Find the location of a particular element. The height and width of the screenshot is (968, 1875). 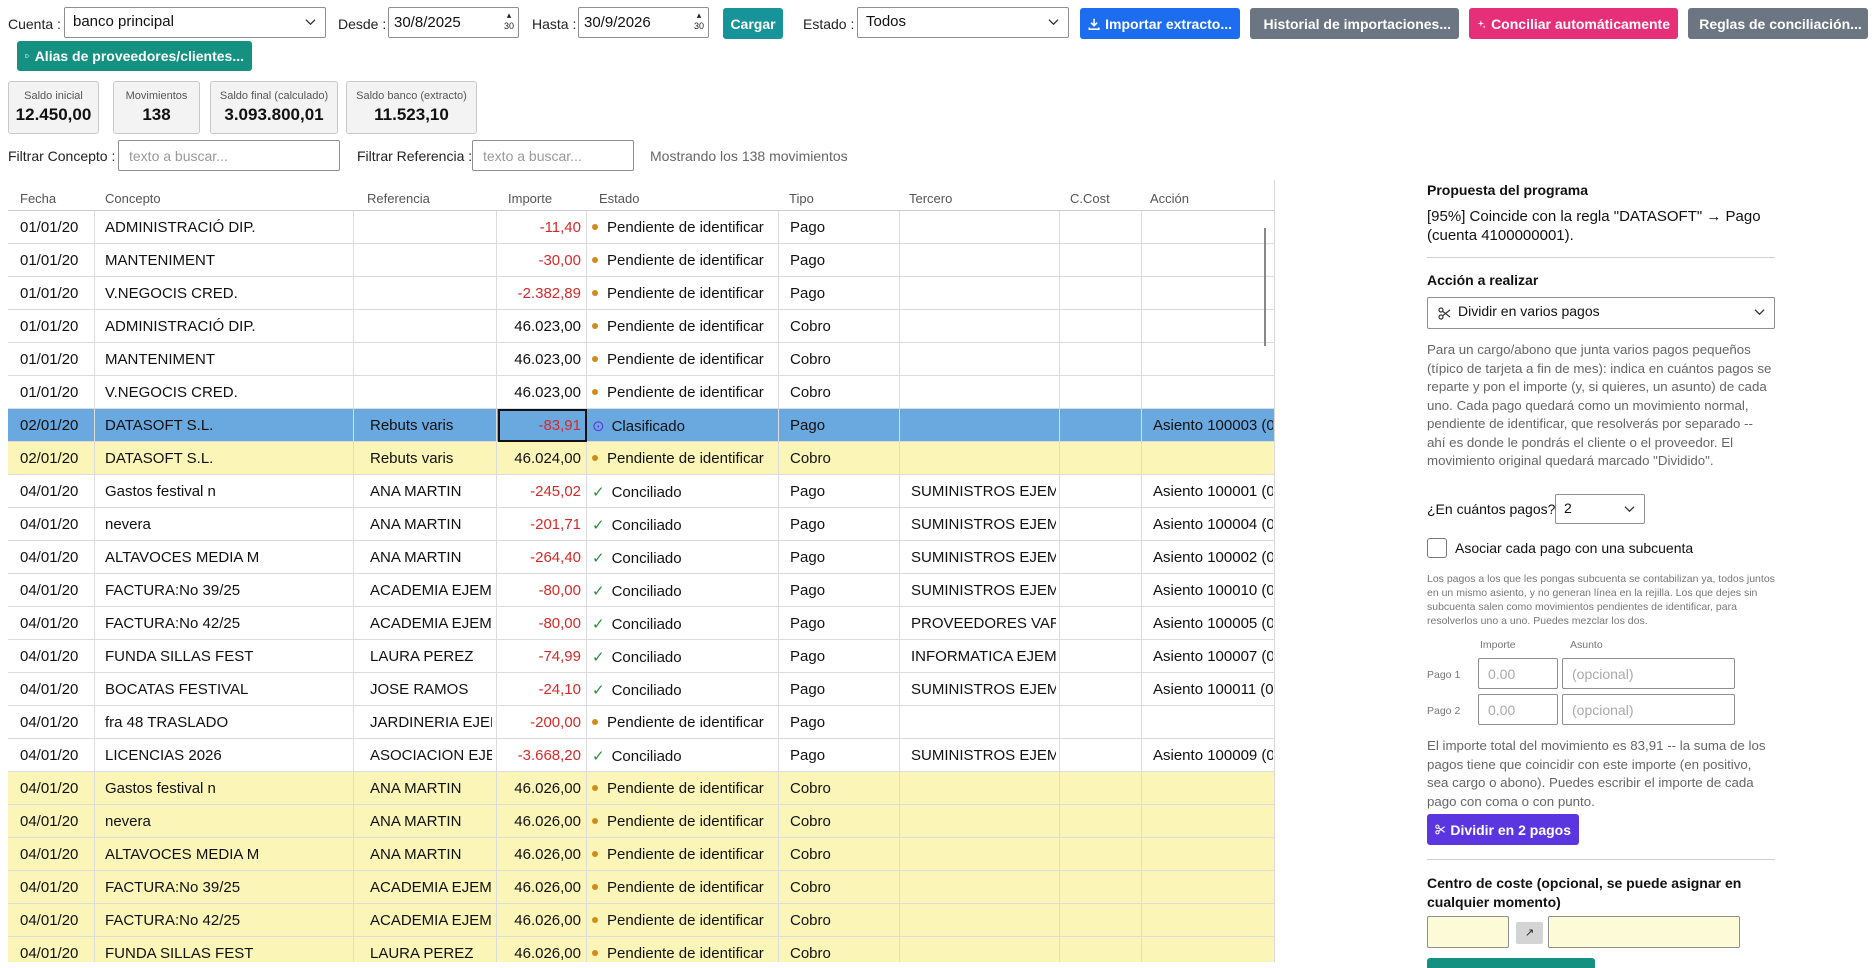

desde-date-input: 30/8/2025 ▴ 30 is located at coordinates (453, 22).